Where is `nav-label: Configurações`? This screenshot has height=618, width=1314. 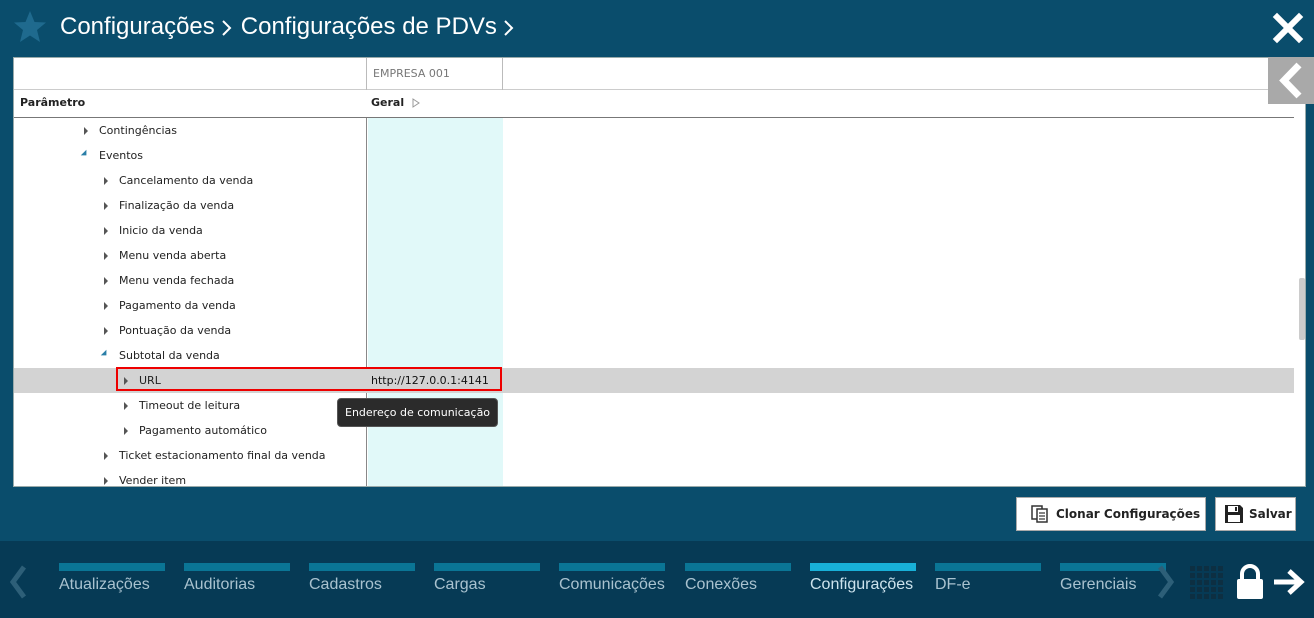 nav-label: Configurações is located at coordinates (862, 584).